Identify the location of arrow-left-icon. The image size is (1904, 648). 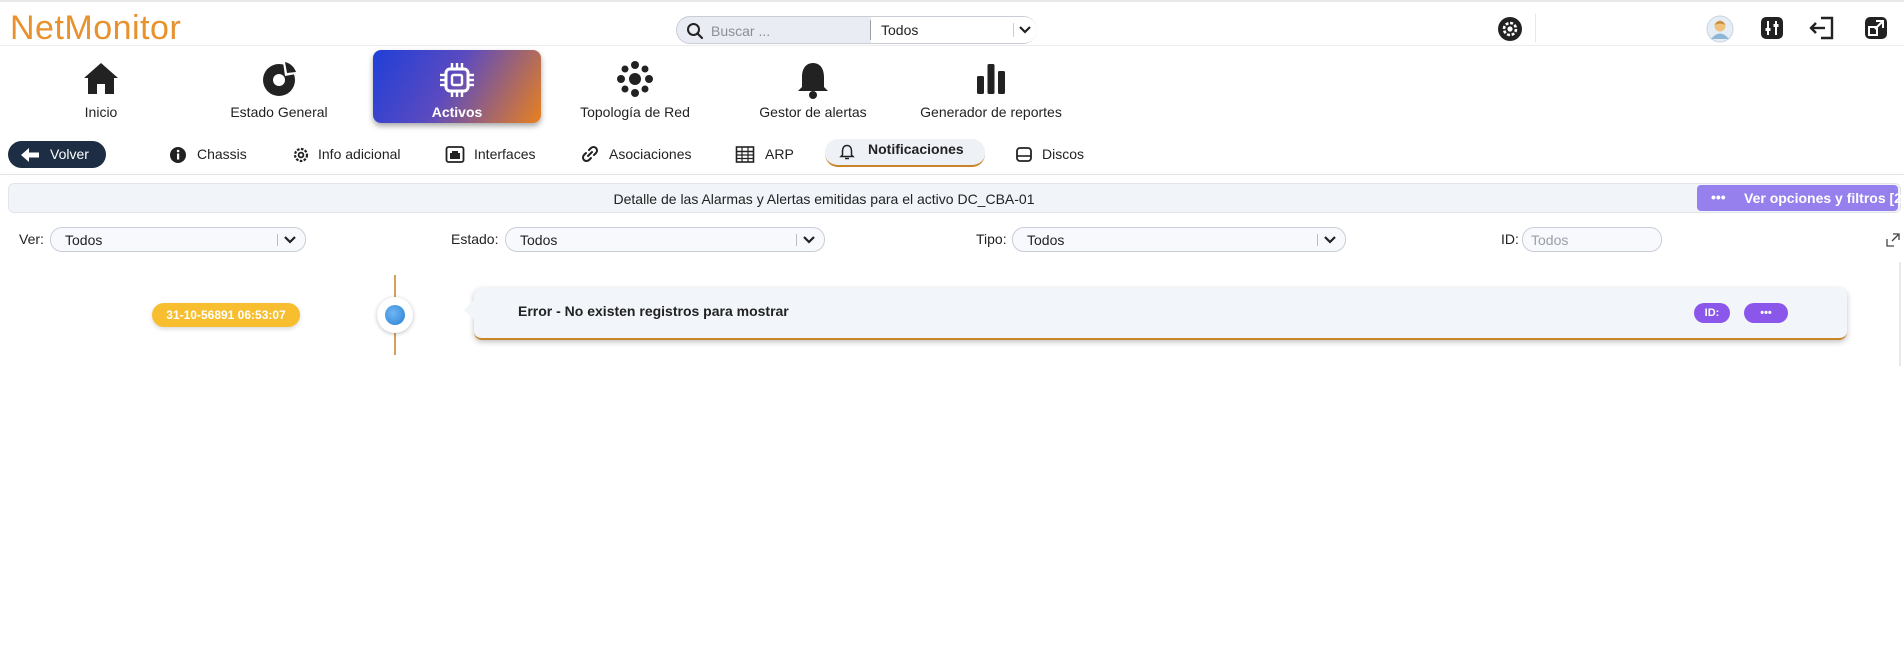
(30, 155).